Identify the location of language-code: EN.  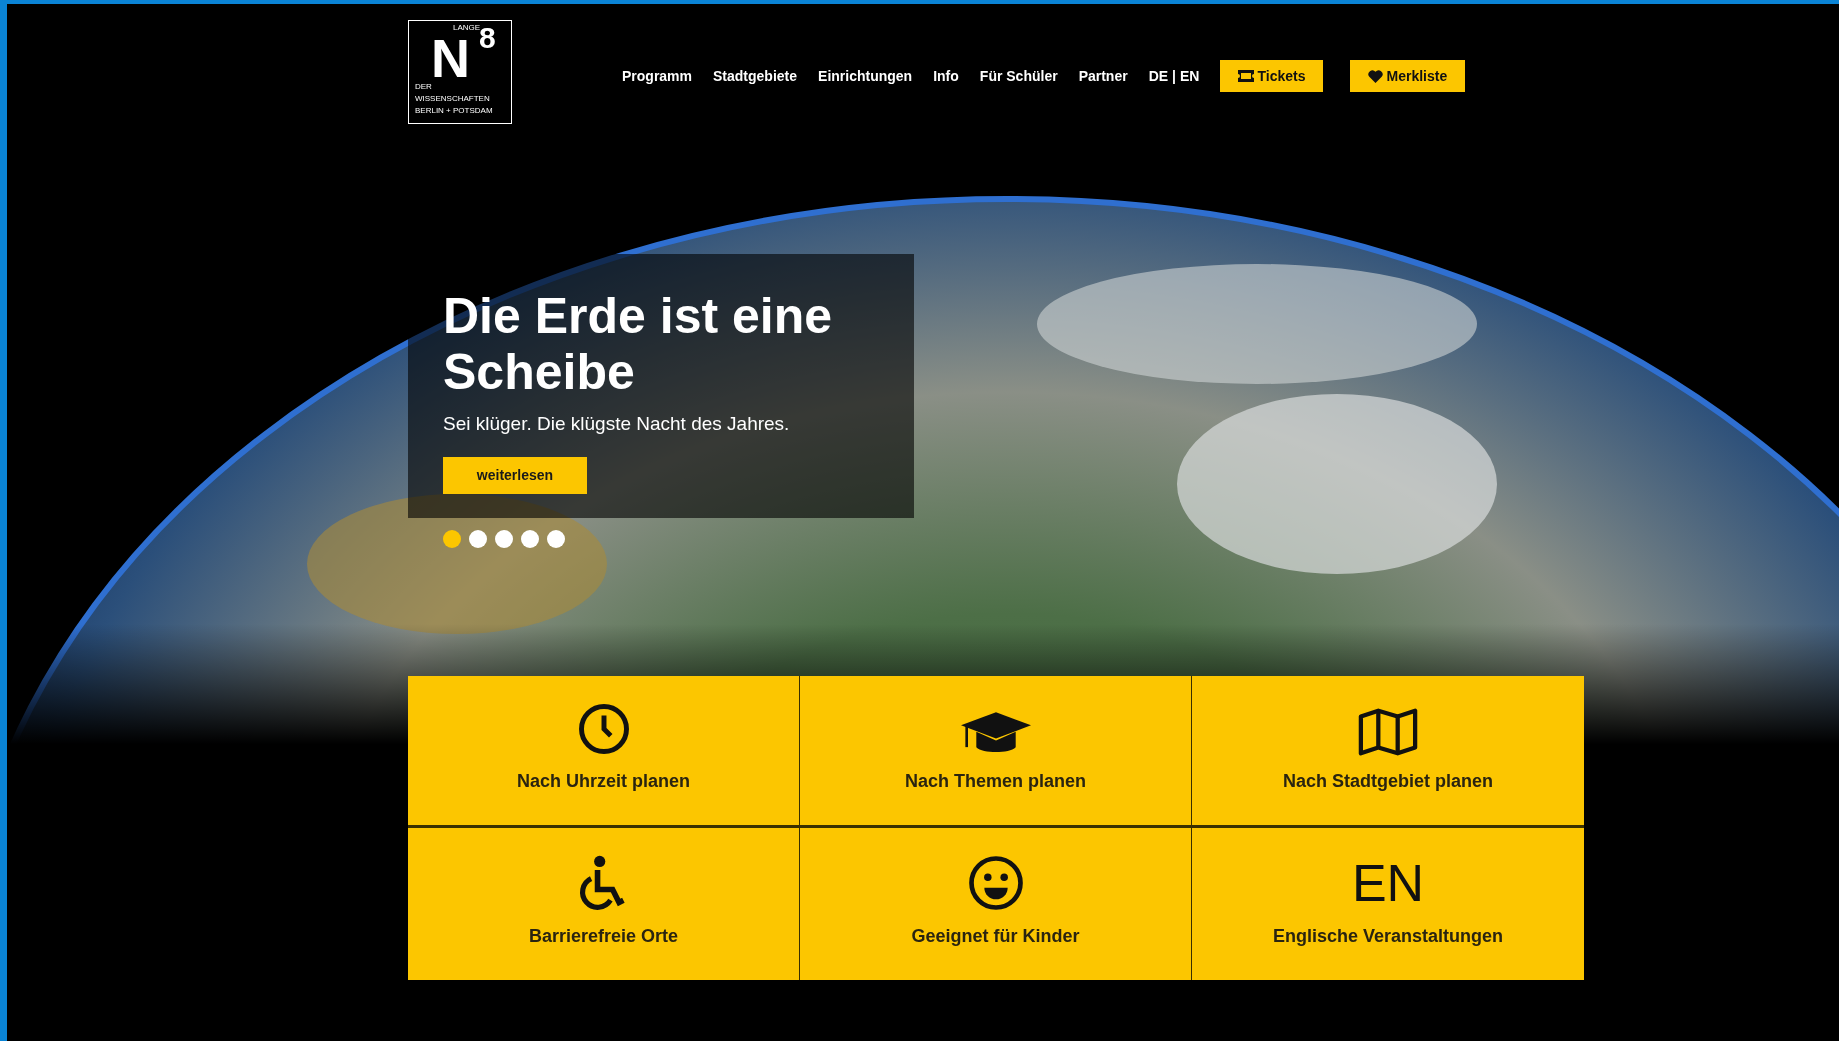
(1388, 882).